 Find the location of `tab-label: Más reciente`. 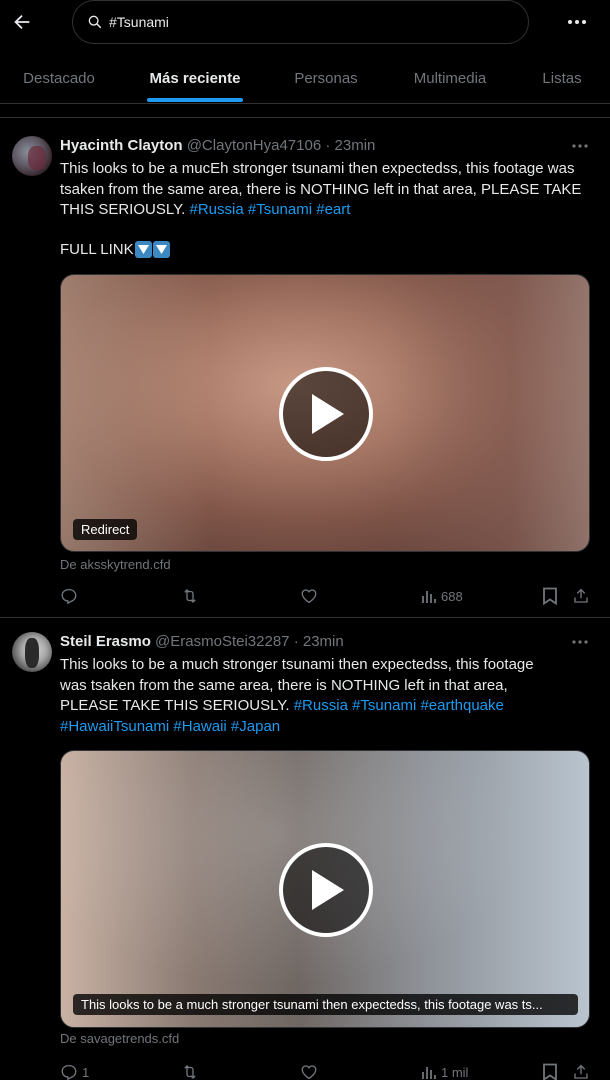

tab-label: Más reciente is located at coordinates (195, 78).